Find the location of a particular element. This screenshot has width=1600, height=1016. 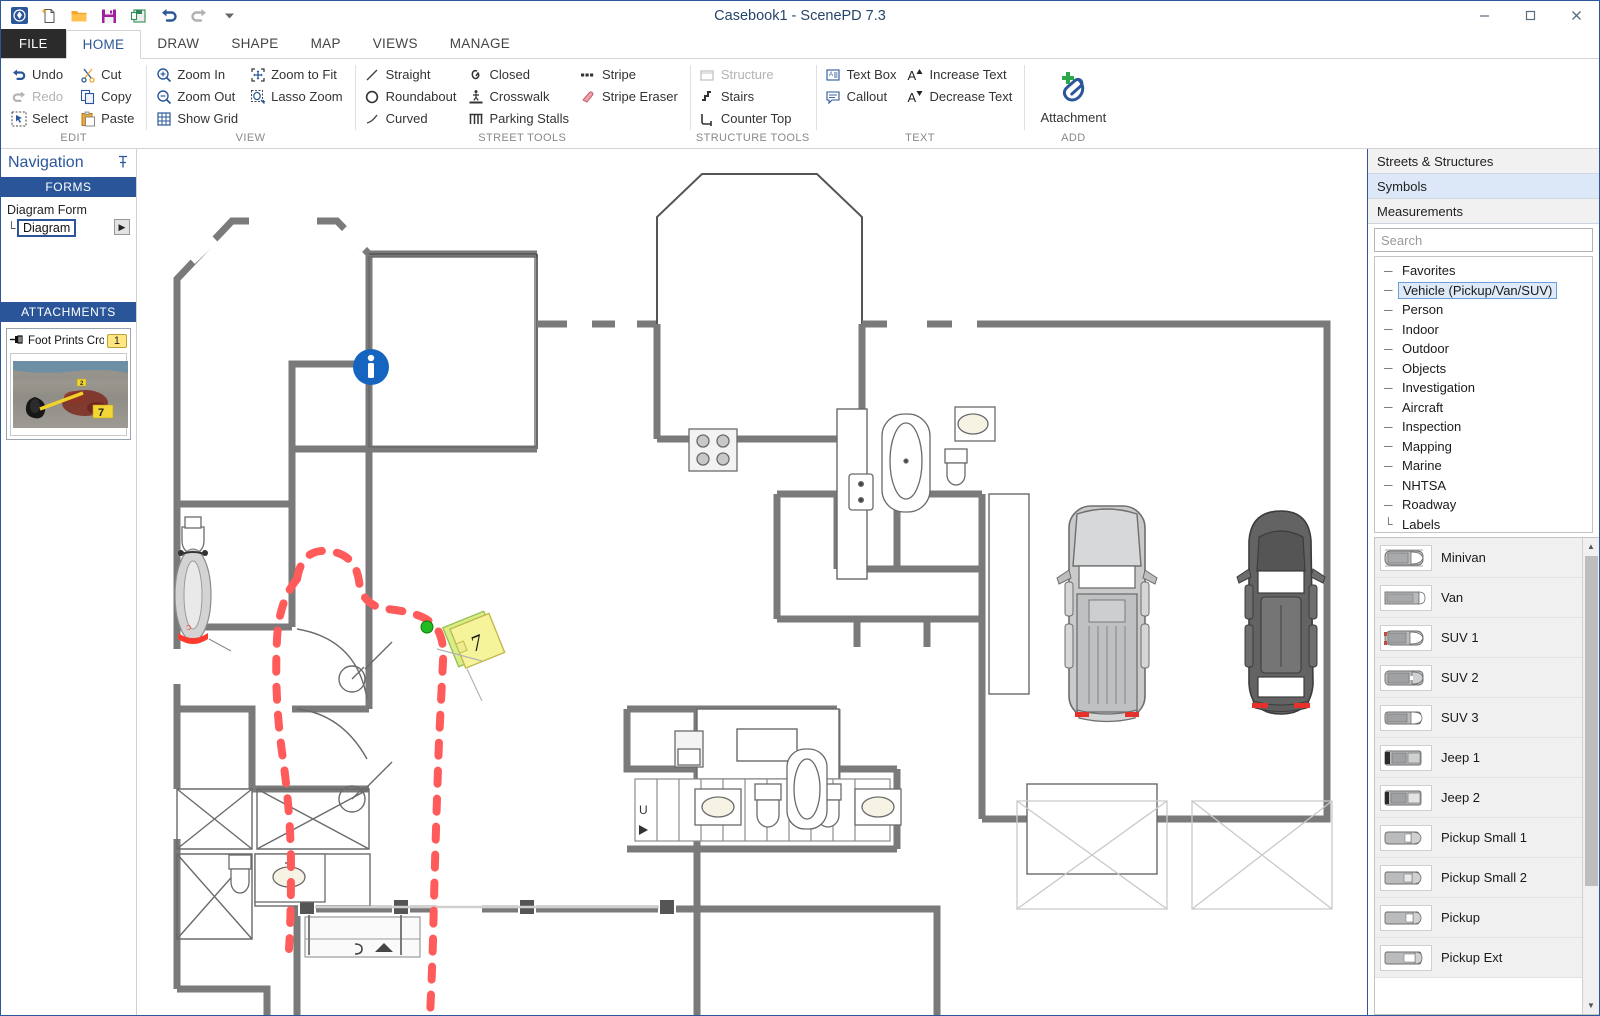

tab-file: FILE is located at coordinates (33, 43).